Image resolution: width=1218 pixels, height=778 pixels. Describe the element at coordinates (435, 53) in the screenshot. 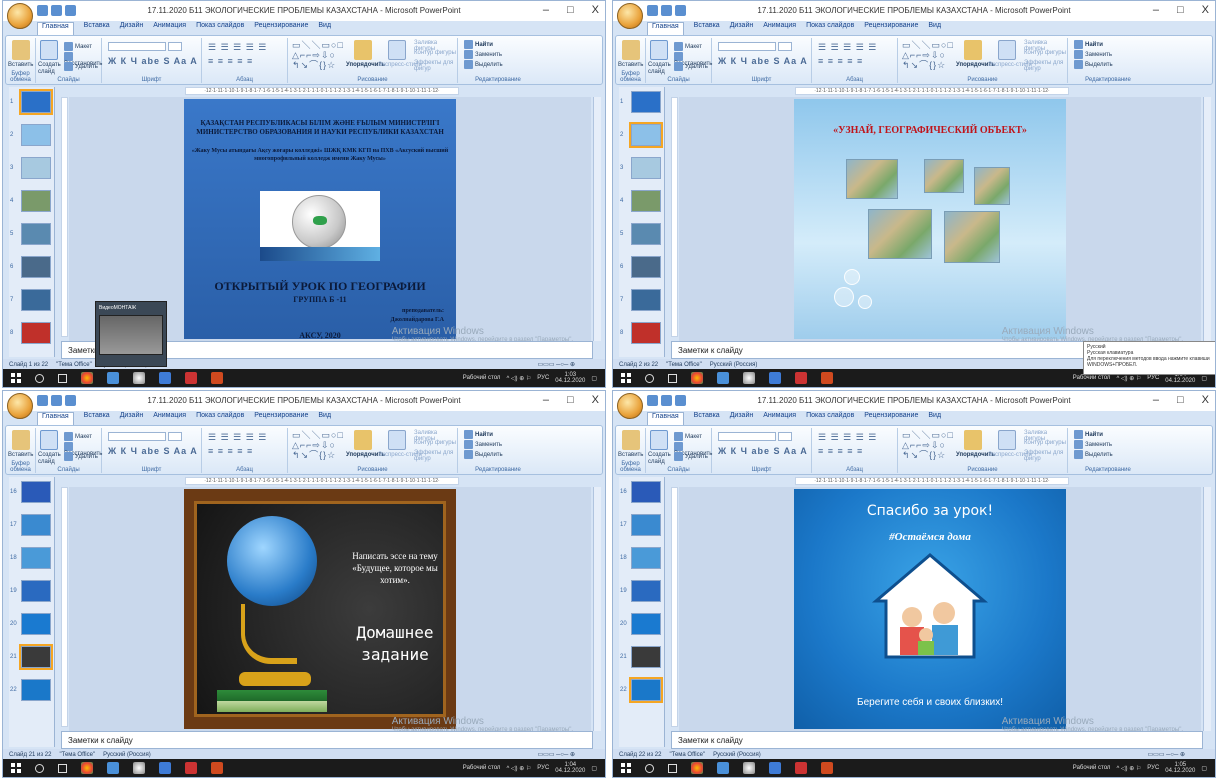

I see `shape-outline-button: Контур фигуры` at that location.